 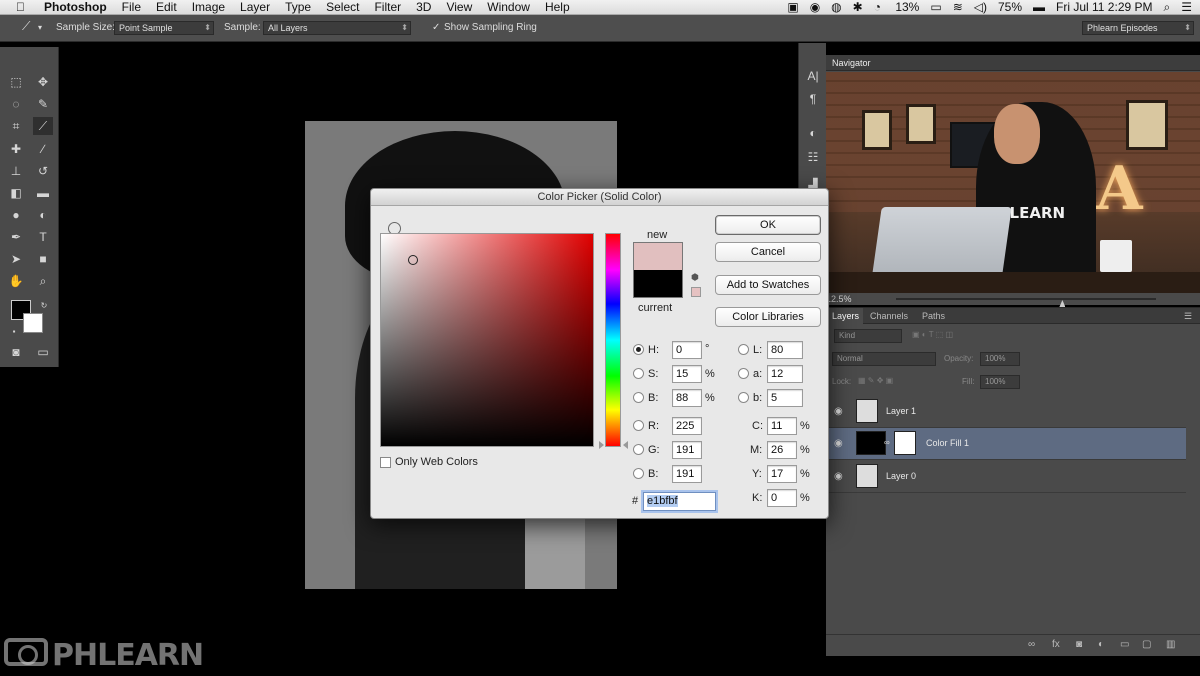 I want to click on properties-panel-icon: ☷, so click(x=813, y=157).